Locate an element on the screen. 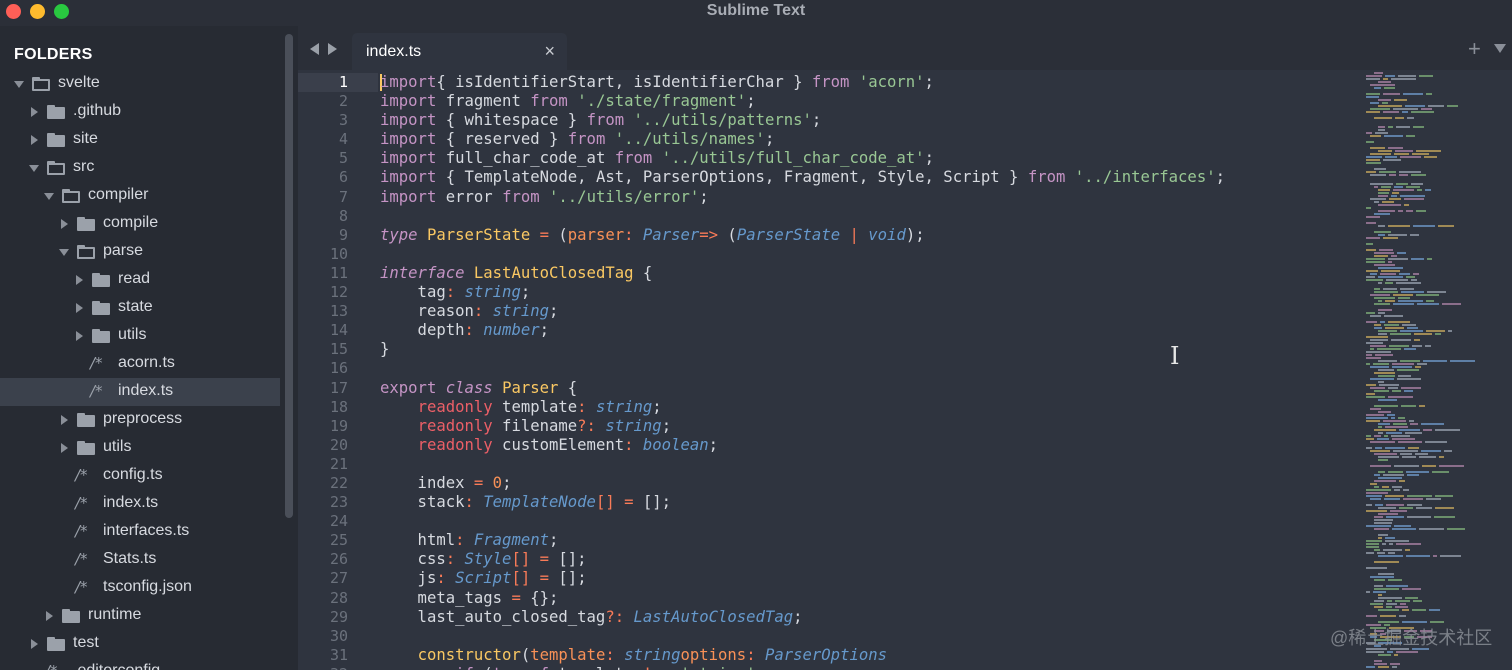  tab-back-icon is located at coordinates (314, 49).